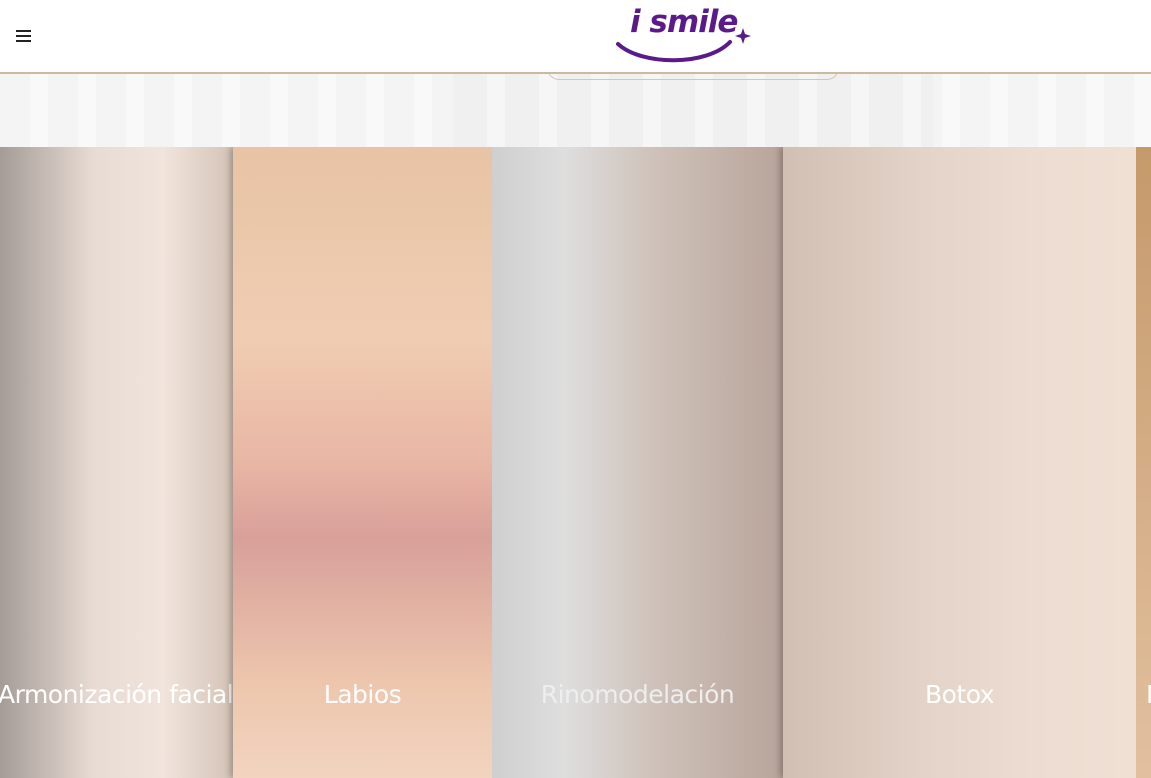  I want to click on panel-label: Armonización facial, so click(116, 694).